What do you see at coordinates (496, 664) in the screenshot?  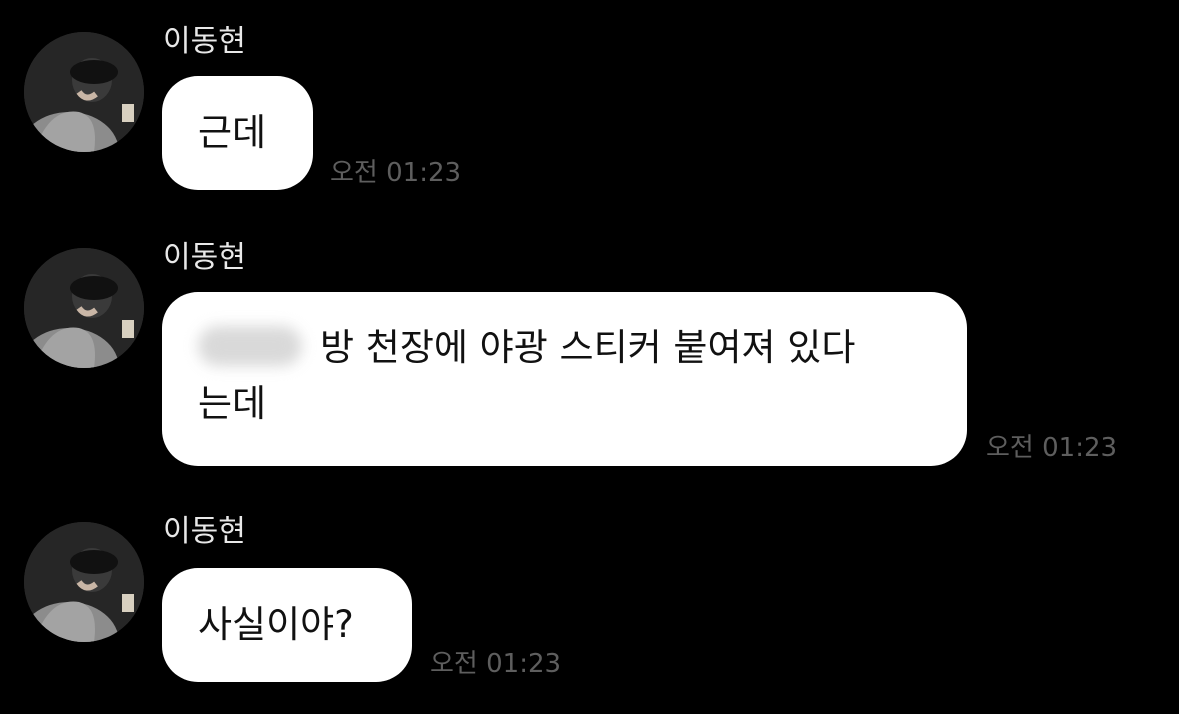 I see `message-timestamp: 오전 01:23` at bounding box center [496, 664].